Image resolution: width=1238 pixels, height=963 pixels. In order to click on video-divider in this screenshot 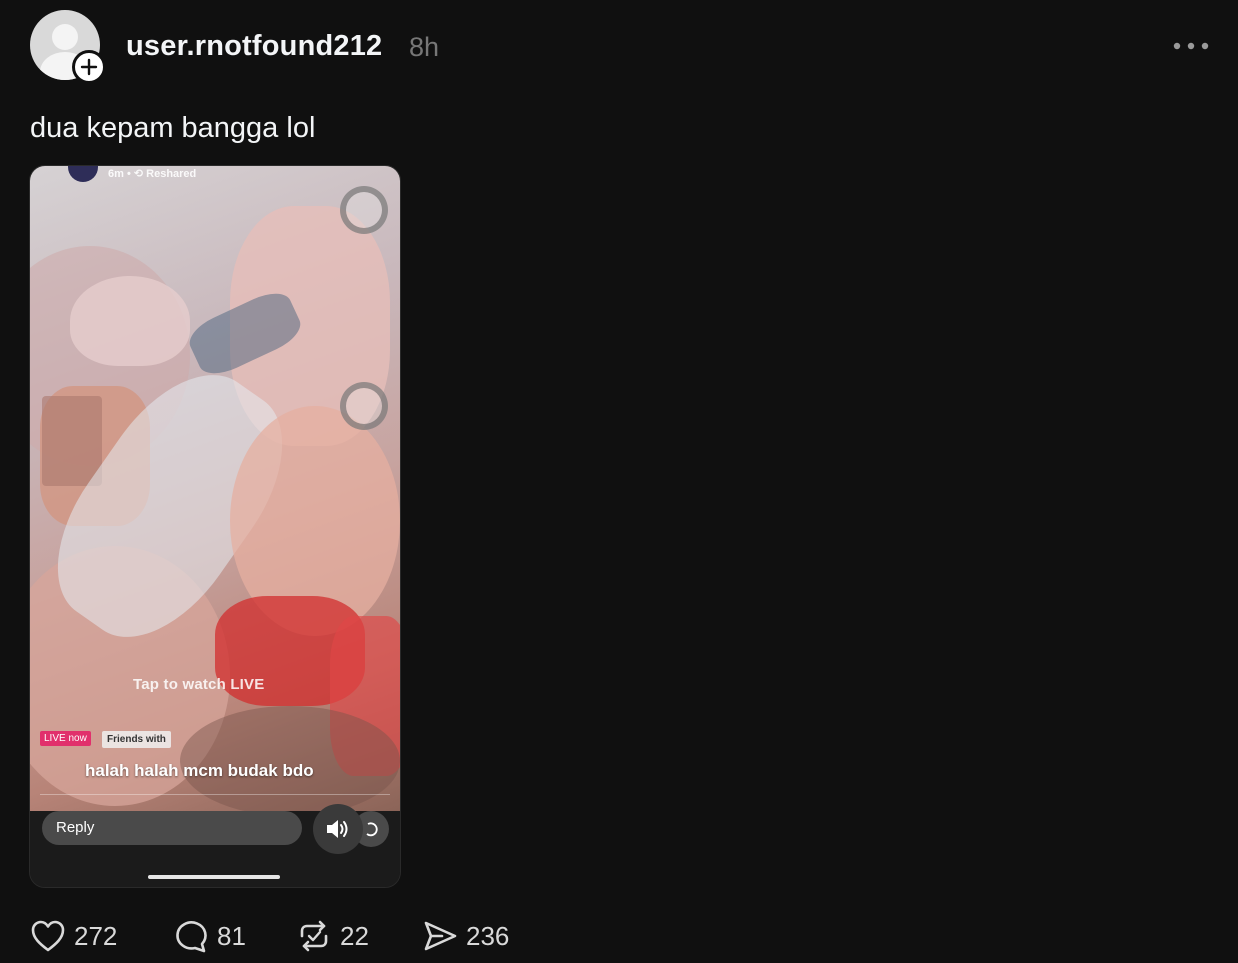, I will do `click(215, 794)`.